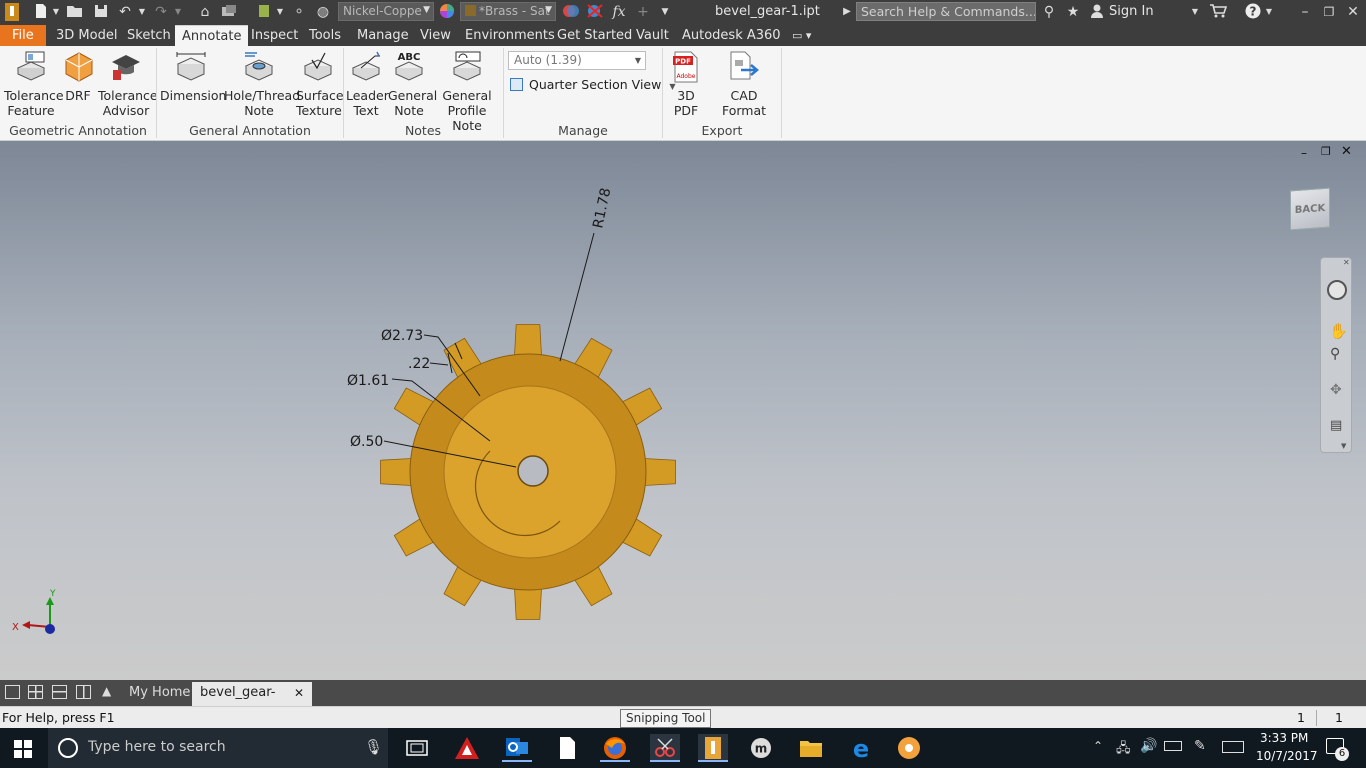 The height and width of the screenshot is (768, 1366). I want to click on dimension-label-d050: Ø.50, so click(366, 442).